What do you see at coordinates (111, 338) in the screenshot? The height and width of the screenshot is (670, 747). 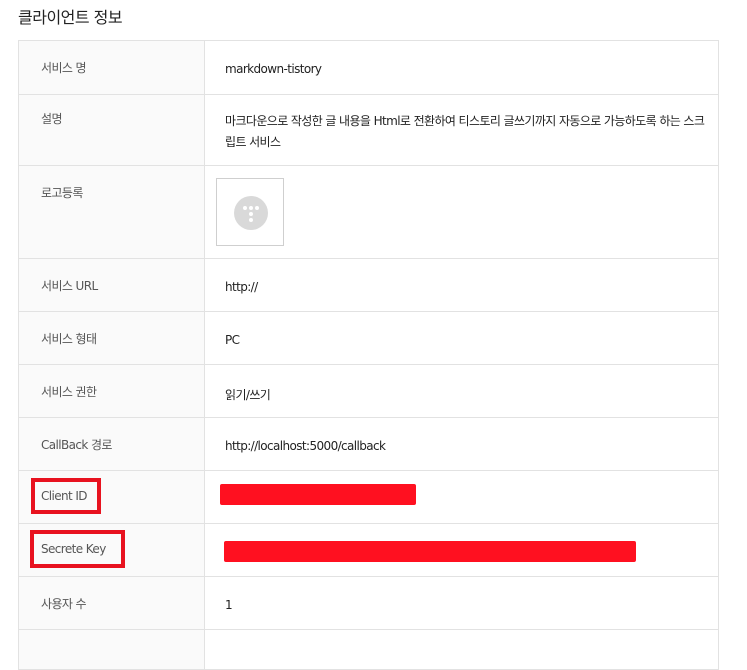 I see `row-label: 서비스 형태` at bounding box center [111, 338].